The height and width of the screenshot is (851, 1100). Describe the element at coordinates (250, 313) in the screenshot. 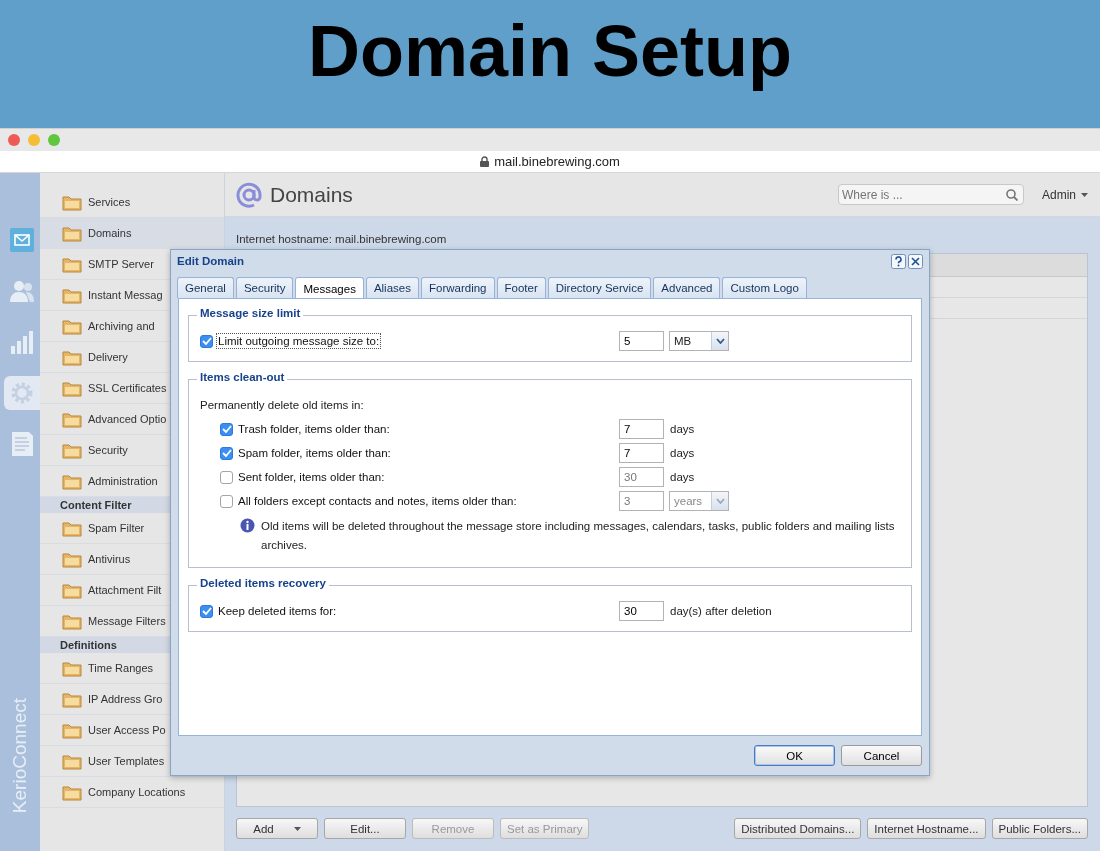

I see `section-title: Message size limit` at that location.